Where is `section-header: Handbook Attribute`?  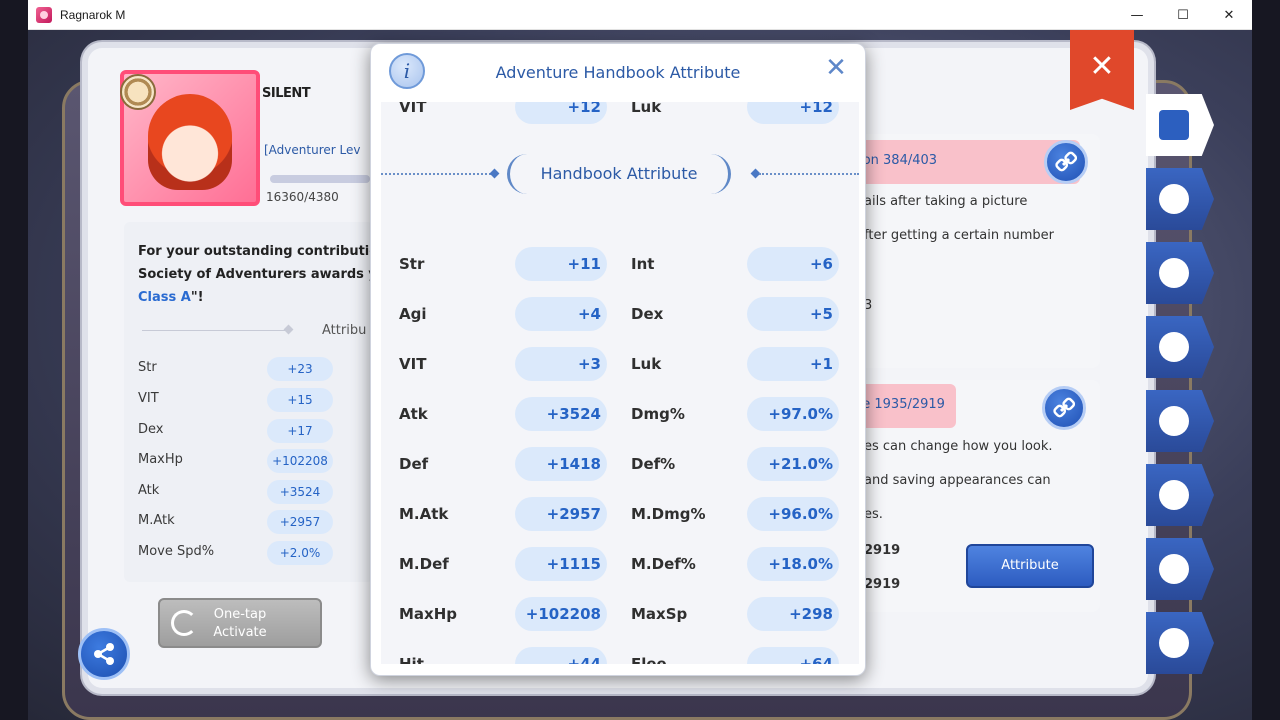
section-header: Handbook Attribute is located at coordinates (620, 174).